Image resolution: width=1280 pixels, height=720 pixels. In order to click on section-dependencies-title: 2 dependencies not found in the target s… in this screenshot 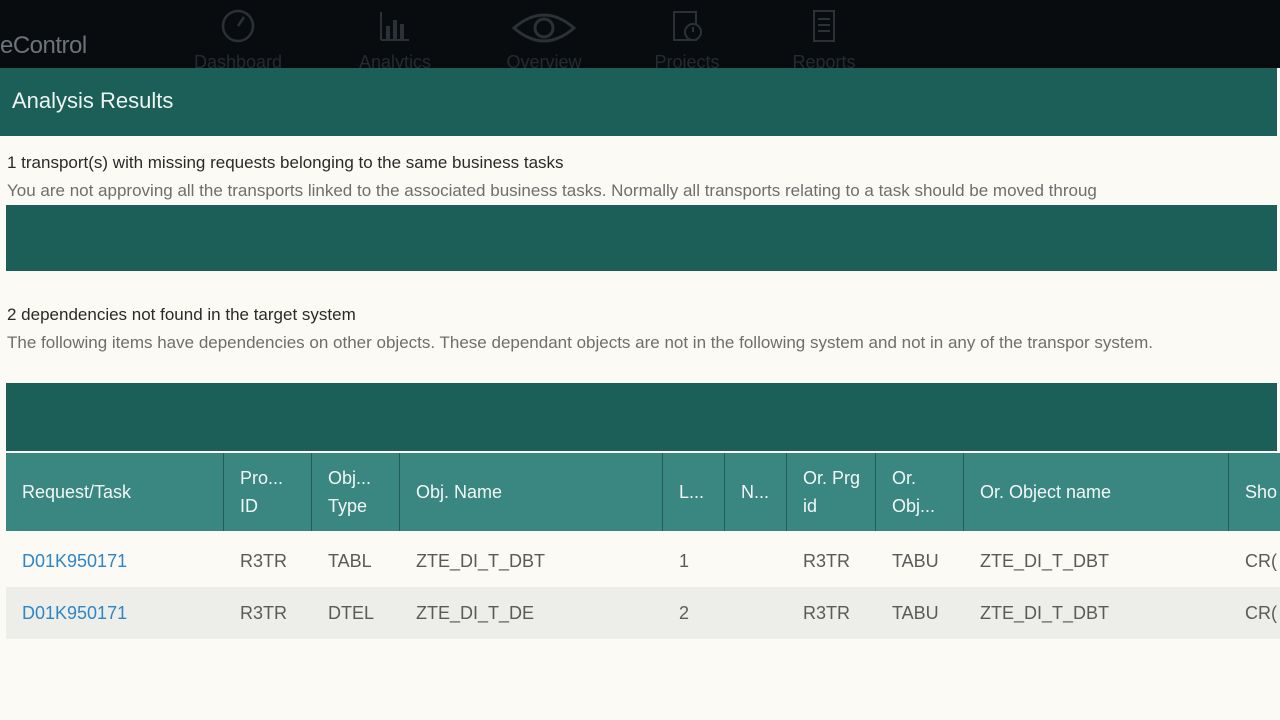, I will do `click(181, 314)`.